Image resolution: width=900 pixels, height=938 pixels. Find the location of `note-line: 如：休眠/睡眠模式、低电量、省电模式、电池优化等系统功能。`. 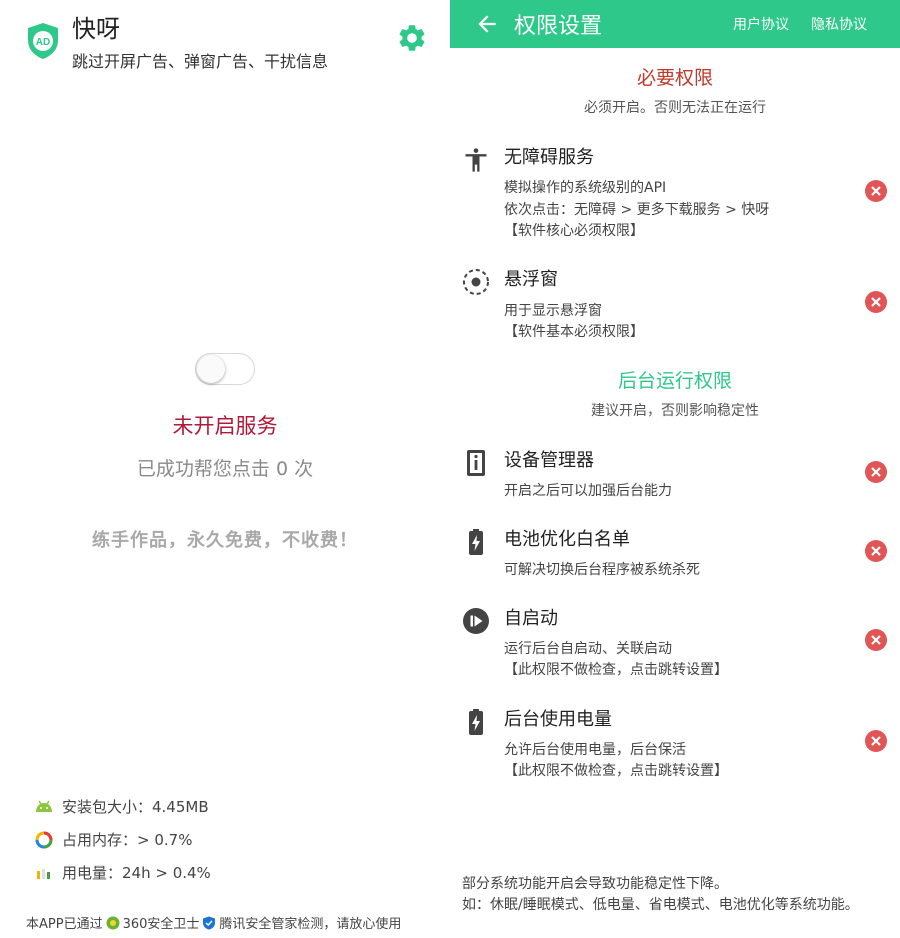

note-line: 如：休眠/睡眠模式、低电量、省电模式、电池优化等系统功能。 is located at coordinates (660, 905).